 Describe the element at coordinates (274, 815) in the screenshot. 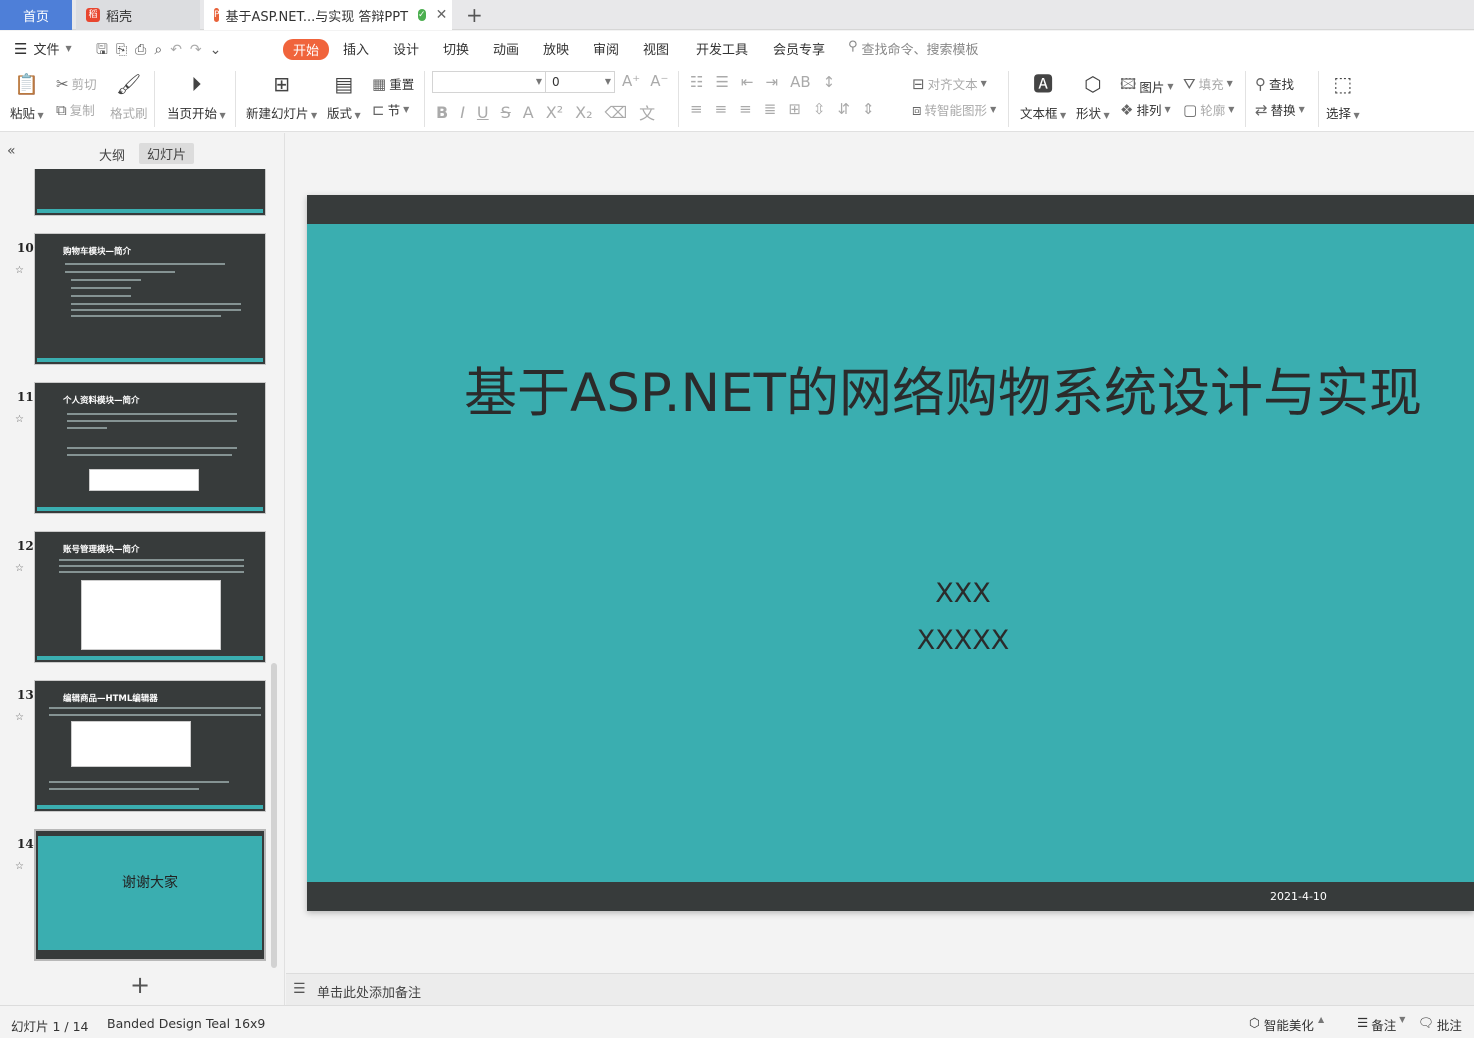

I see `panel-scrollbar` at that location.